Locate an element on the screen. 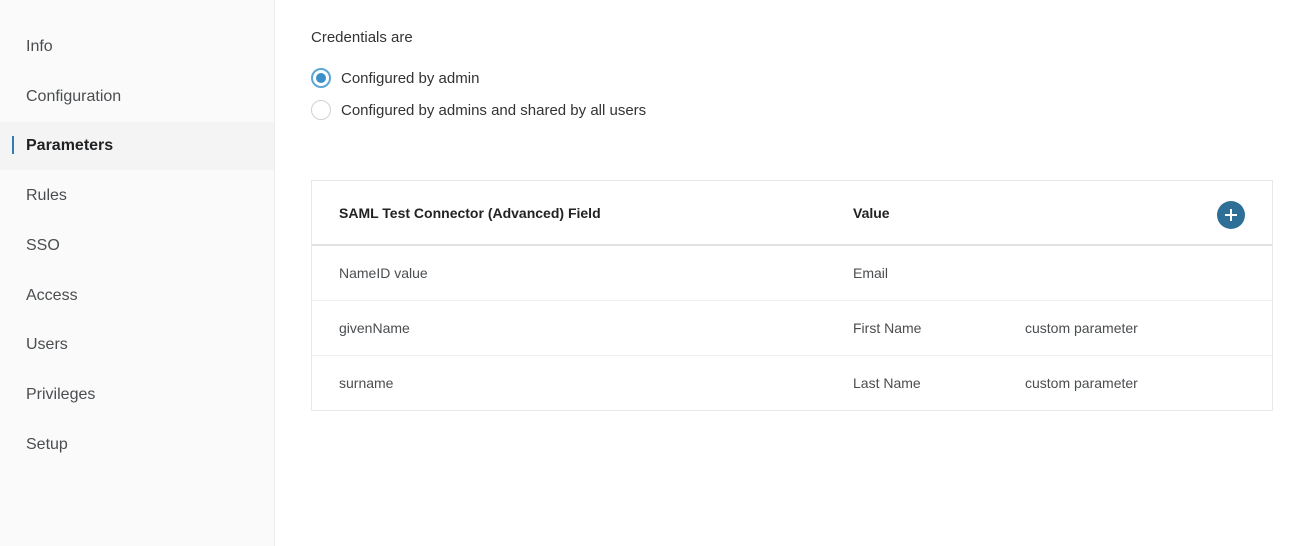 This screenshot has width=1296, height=546. row-field: NameID value is located at coordinates (383, 273).